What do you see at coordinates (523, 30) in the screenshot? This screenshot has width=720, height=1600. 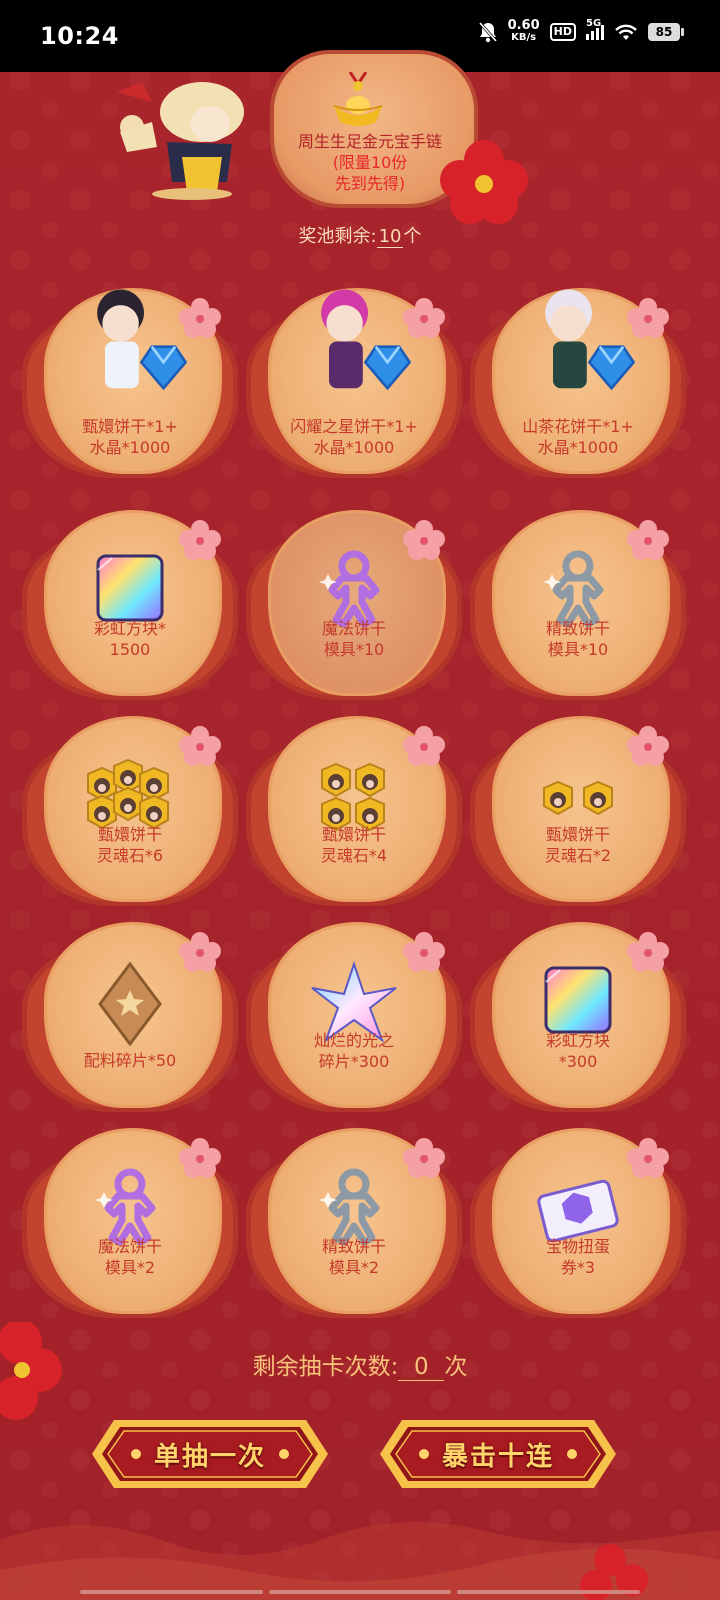 I see `network-speed: 0.60 KB/s` at bounding box center [523, 30].